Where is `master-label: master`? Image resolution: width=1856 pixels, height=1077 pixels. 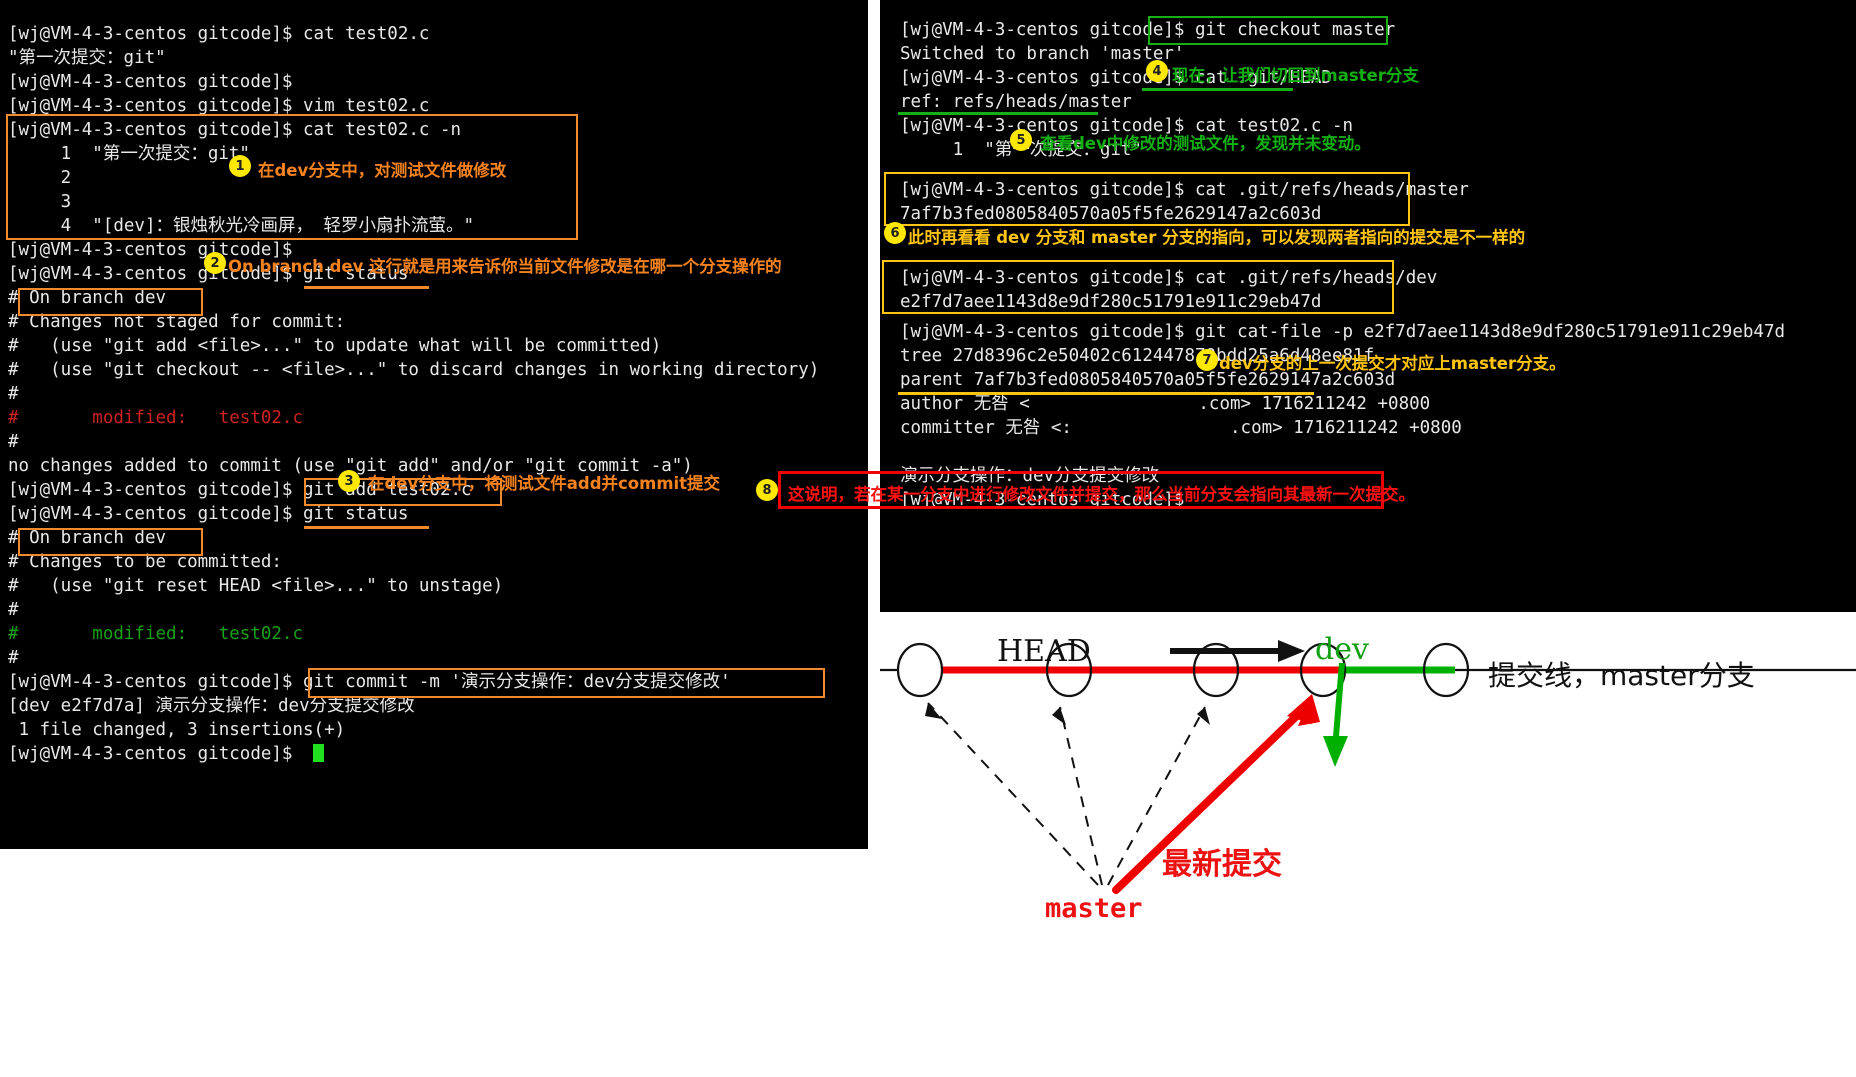 master-label: master is located at coordinates (1094, 908).